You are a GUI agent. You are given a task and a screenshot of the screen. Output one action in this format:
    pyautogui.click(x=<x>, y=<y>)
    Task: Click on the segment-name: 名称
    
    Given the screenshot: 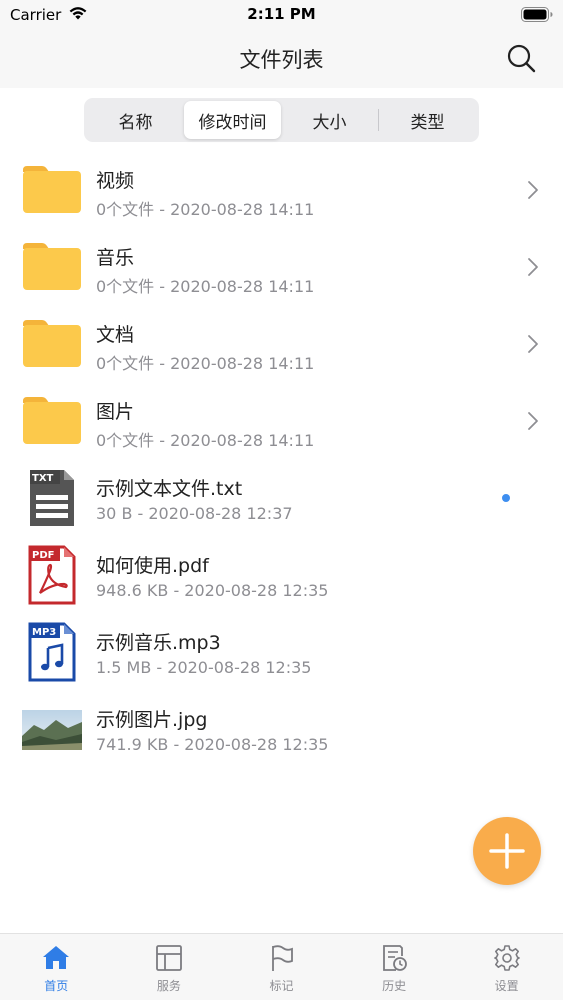 What is the action you would take?
    pyautogui.click(x=135, y=120)
    